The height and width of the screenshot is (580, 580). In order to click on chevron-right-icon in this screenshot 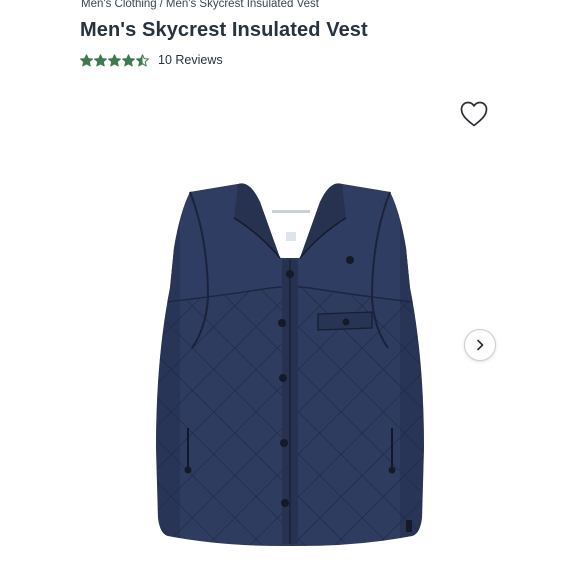, I will do `click(480, 345)`.